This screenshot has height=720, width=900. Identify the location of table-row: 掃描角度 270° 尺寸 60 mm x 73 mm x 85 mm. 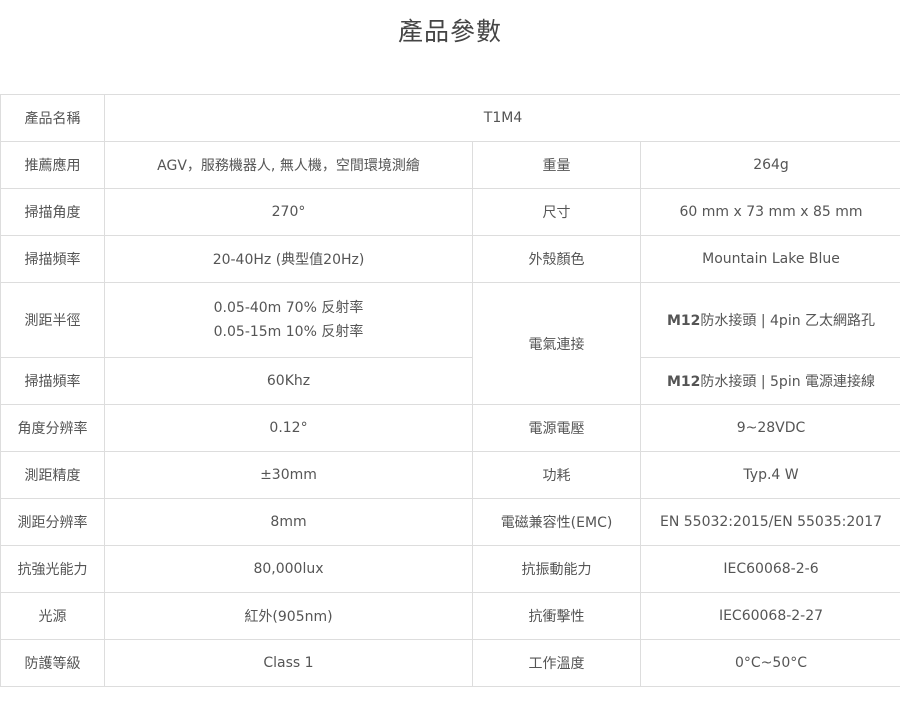
(450, 212).